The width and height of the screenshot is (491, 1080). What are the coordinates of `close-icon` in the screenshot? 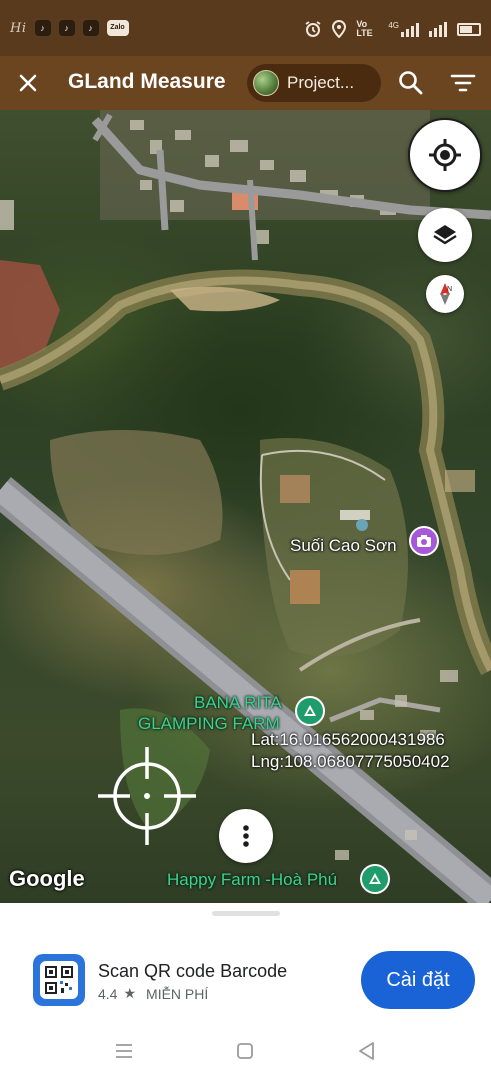 It's located at (28, 83).